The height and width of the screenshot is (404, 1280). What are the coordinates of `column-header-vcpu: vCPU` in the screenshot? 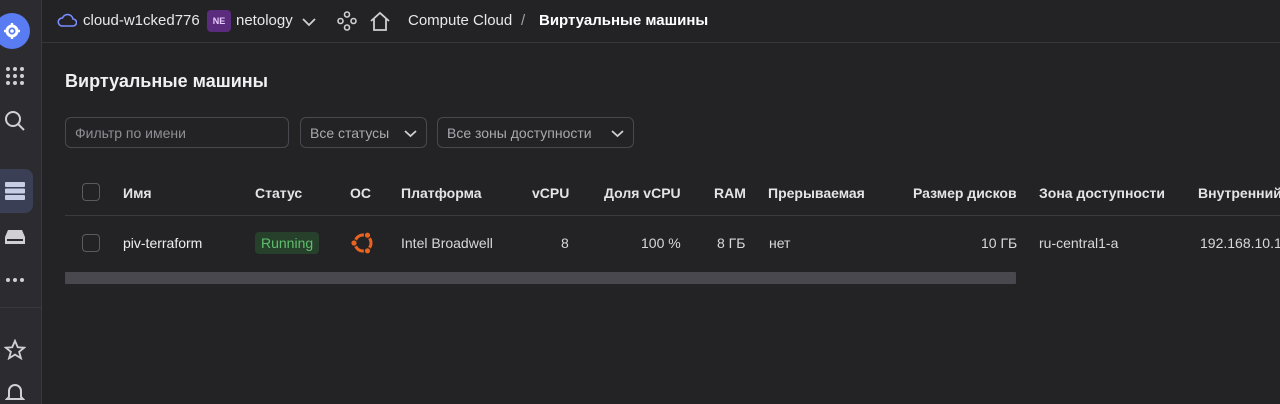 It's located at (550, 193).